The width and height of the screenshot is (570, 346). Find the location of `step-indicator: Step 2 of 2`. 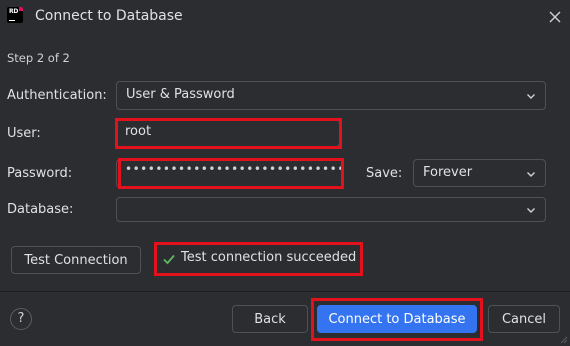

step-indicator: Step 2 of 2 is located at coordinates (38, 58).